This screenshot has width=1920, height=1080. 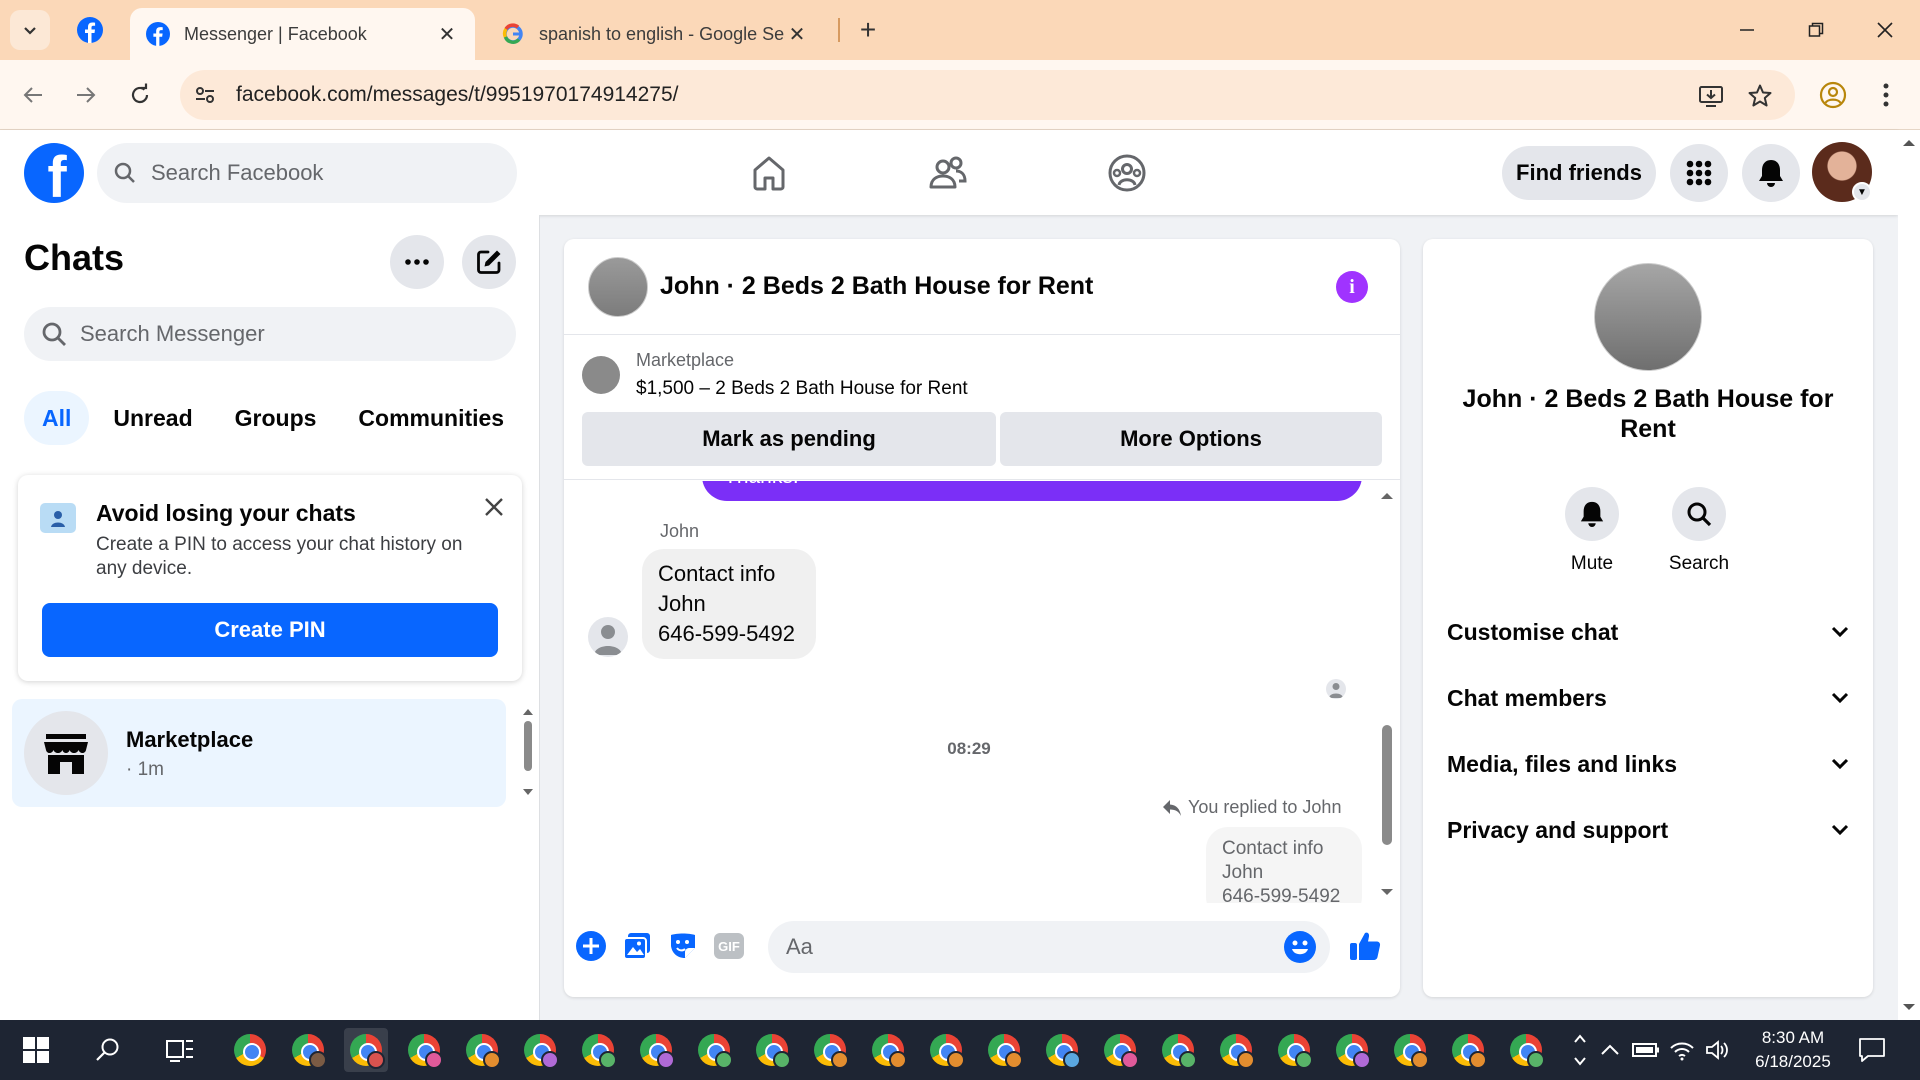 I want to click on chat-timestamp: · 1m, so click(x=145, y=769).